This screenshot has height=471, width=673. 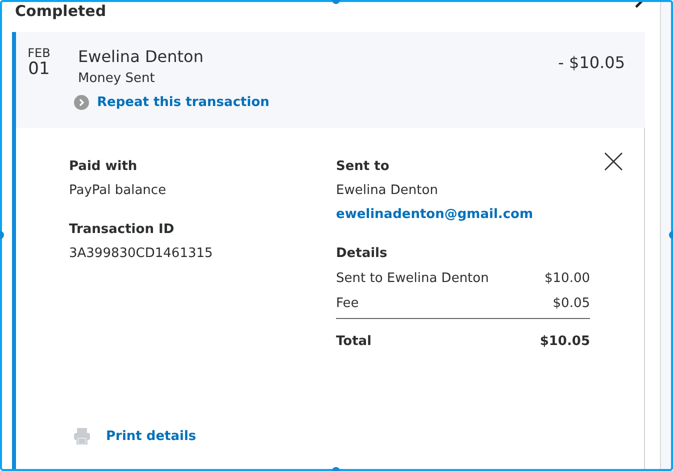 I want to click on email-link: ewelinadenton@gmail.com, so click(x=463, y=214).